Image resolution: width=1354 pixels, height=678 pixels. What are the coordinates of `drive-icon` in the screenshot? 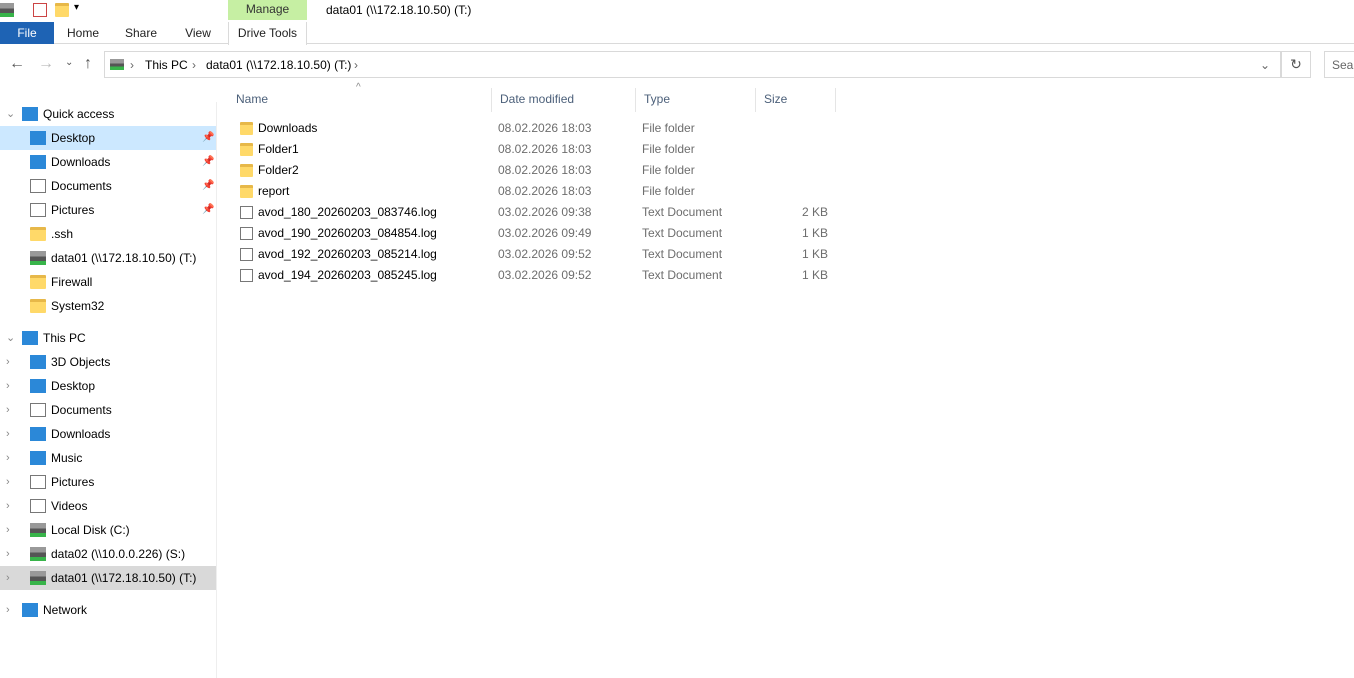 It's located at (7, 10).